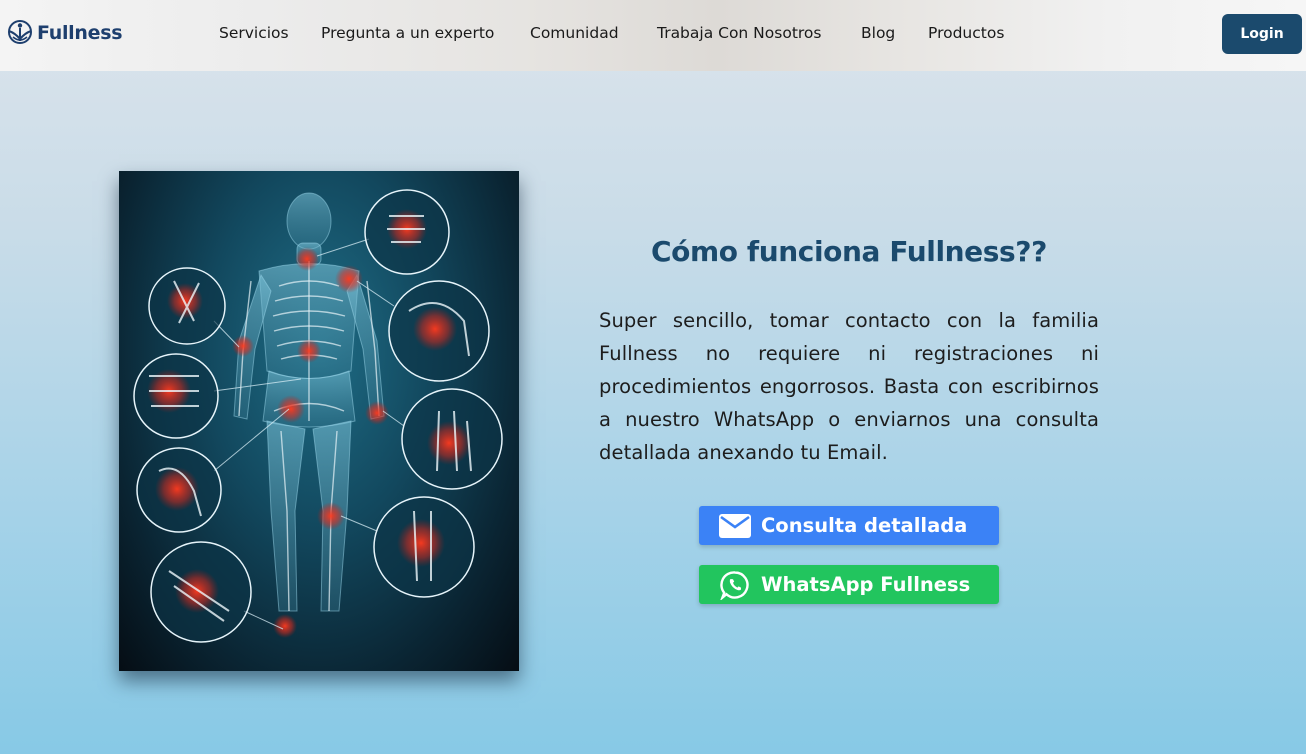  I want to click on nav-item-trabaja-con-nosotros: Trabaja Con Nosotros, so click(739, 33).